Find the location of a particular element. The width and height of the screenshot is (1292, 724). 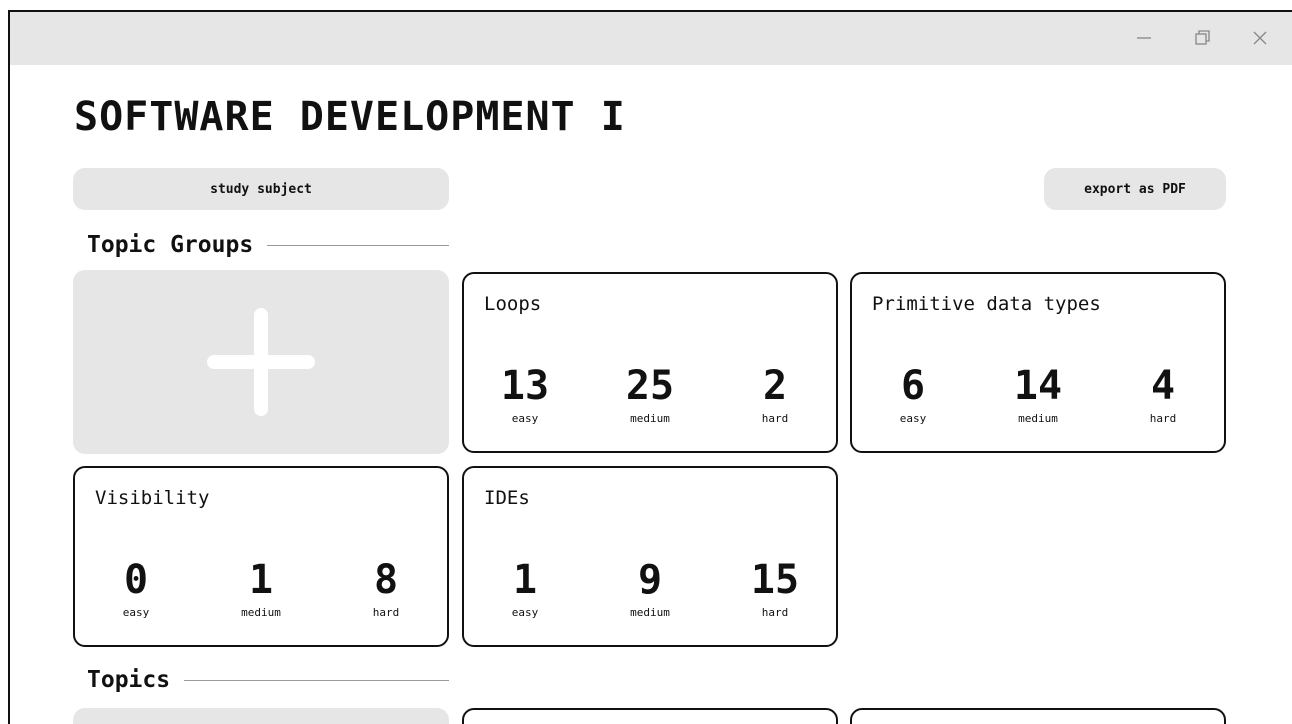

add-topic-group-button is located at coordinates (261, 362).